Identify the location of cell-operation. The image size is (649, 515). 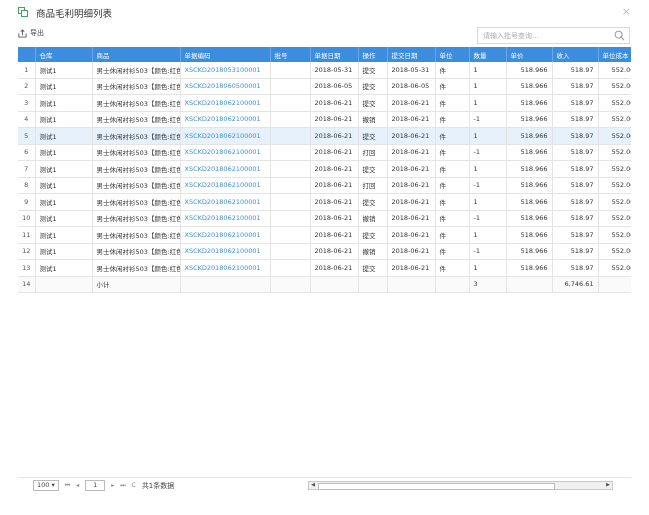
(373, 284).